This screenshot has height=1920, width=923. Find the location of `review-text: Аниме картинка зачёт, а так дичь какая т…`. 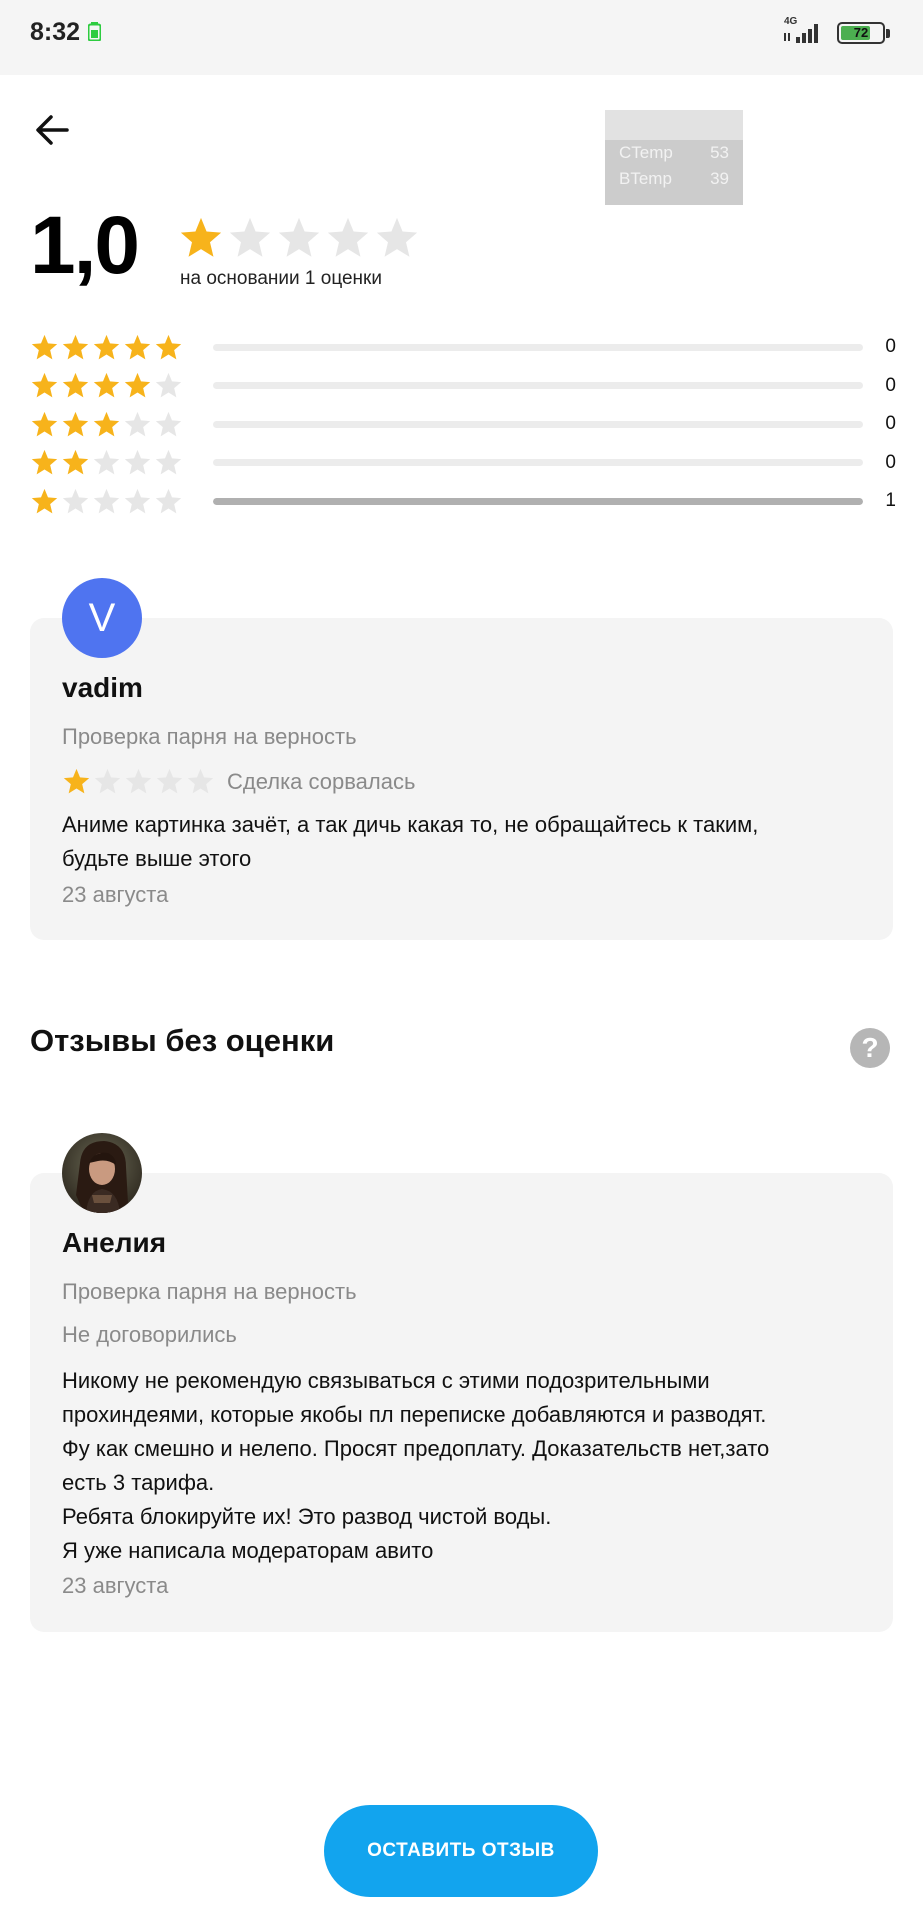

review-text: Аниме картинка зачёт, а так дичь какая т… is located at coordinates (410, 841).